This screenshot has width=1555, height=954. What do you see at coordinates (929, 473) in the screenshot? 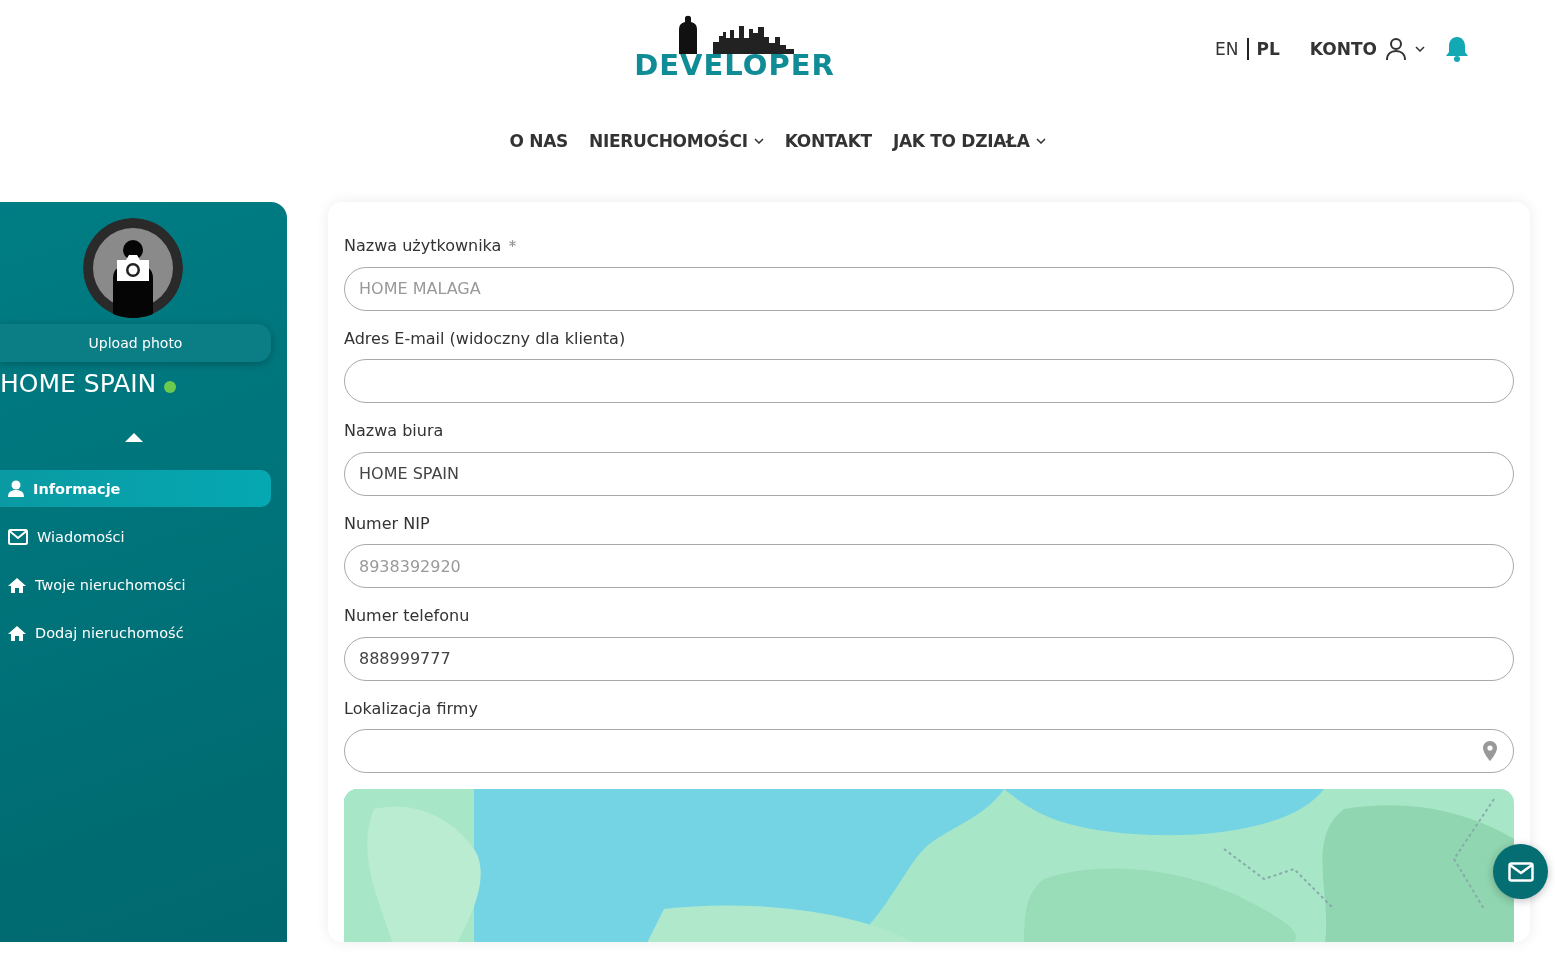
I see `input-field: HOME SPAIN` at bounding box center [929, 473].